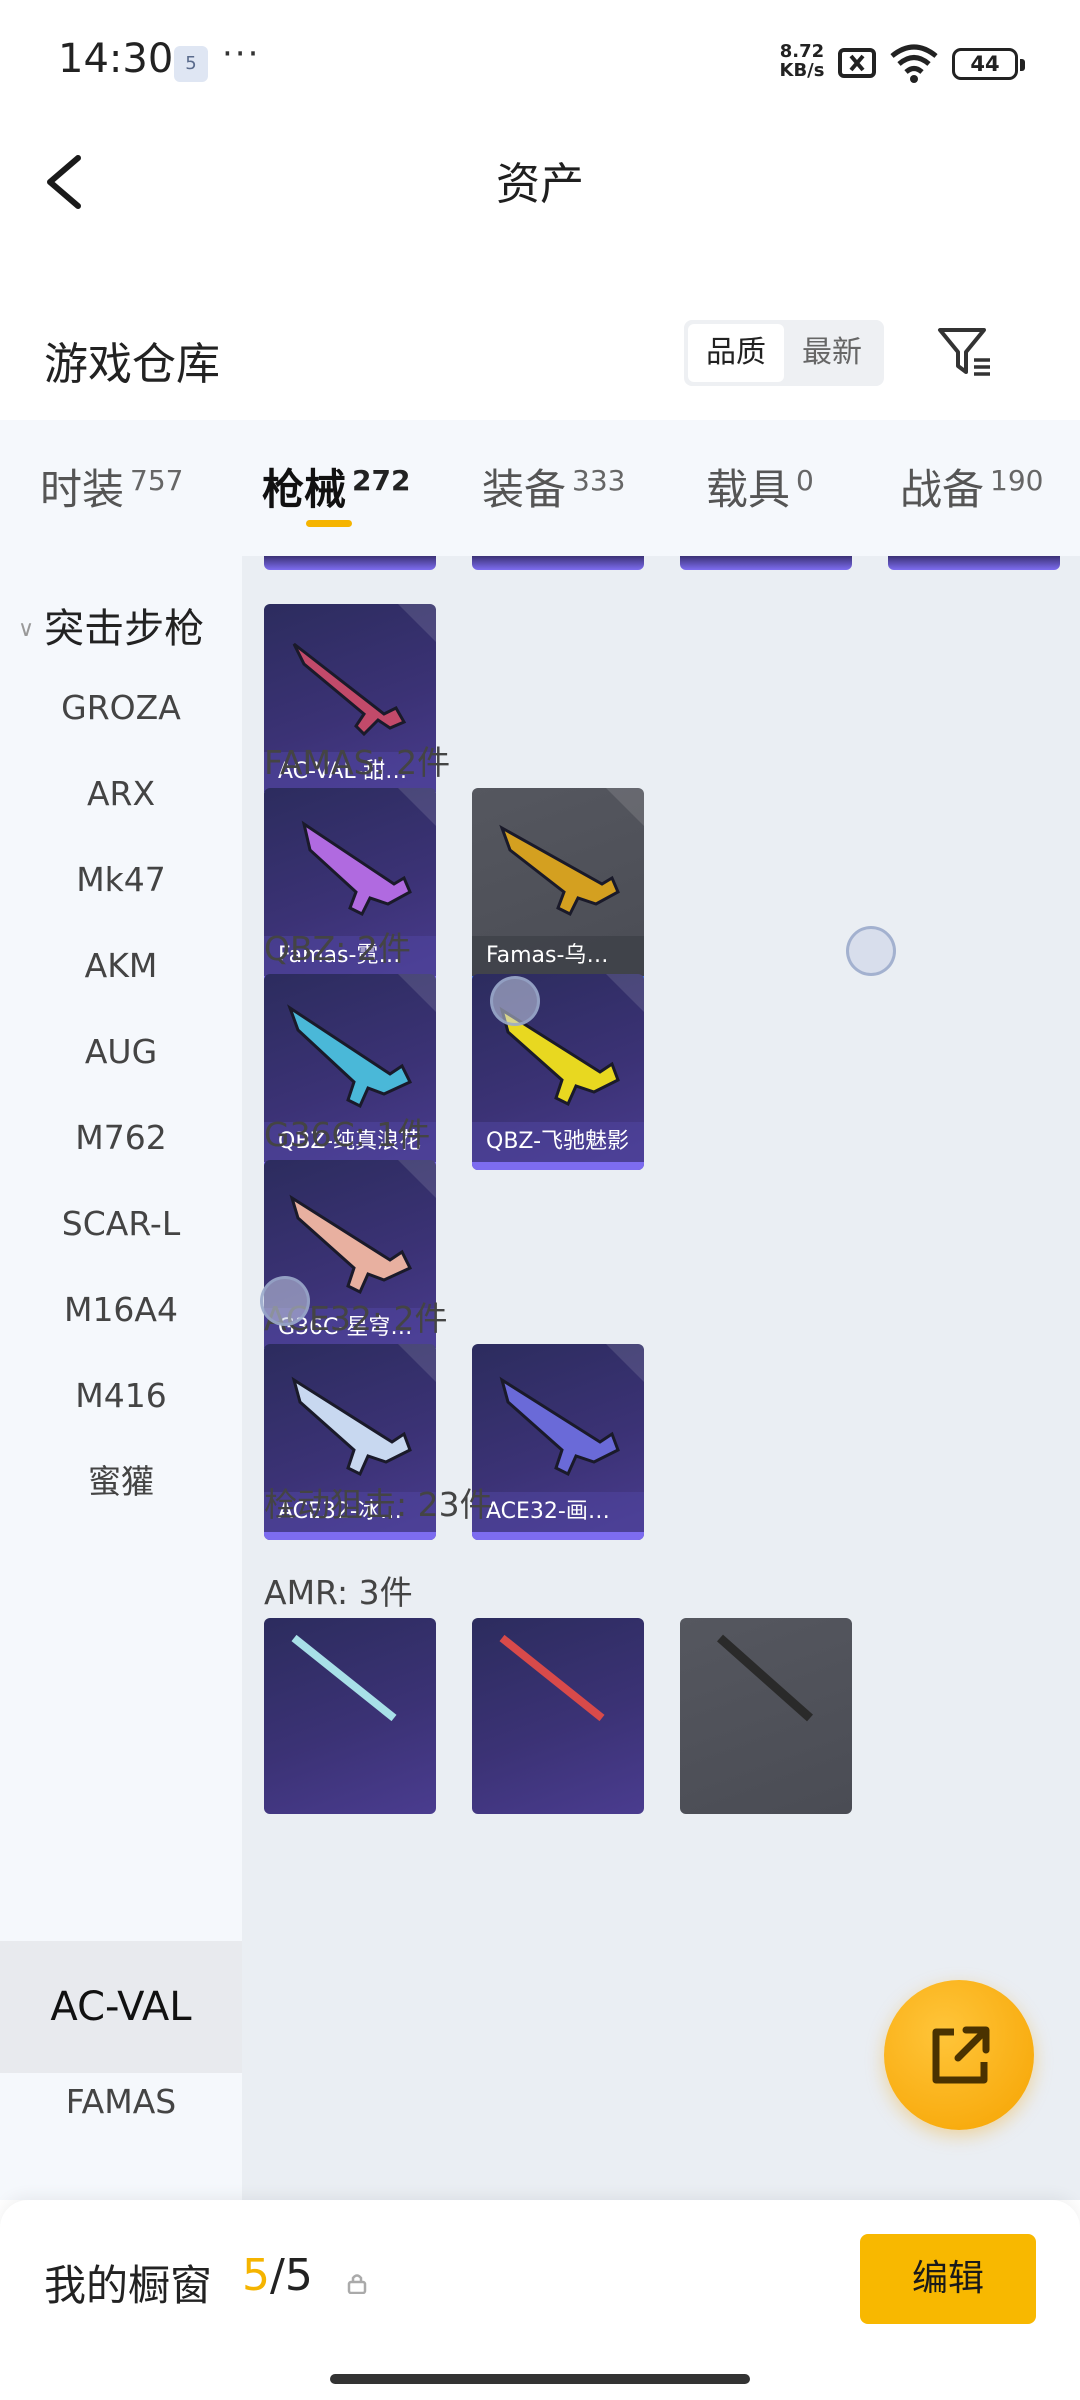  What do you see at coordinates (26, 629) in the screenshot?
I see `chevron-down-icon: ∨` at bounding box center [26, 629].